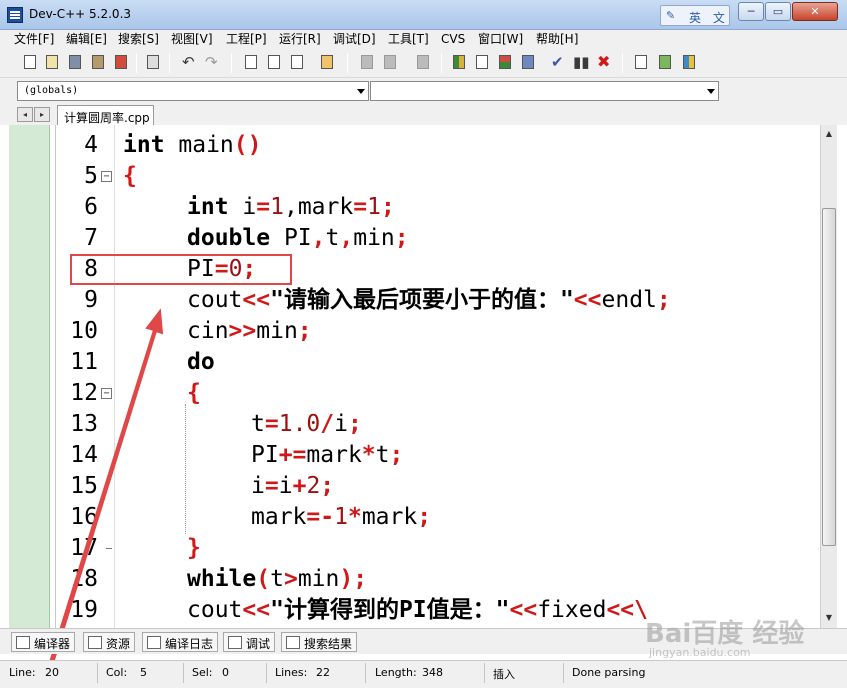 The width and height of the screenshot is (847, 688). What do you see at coordinates (367, 62) in the screenshot?
I see `add-to-project-icon` at bounding box center [367, 62].